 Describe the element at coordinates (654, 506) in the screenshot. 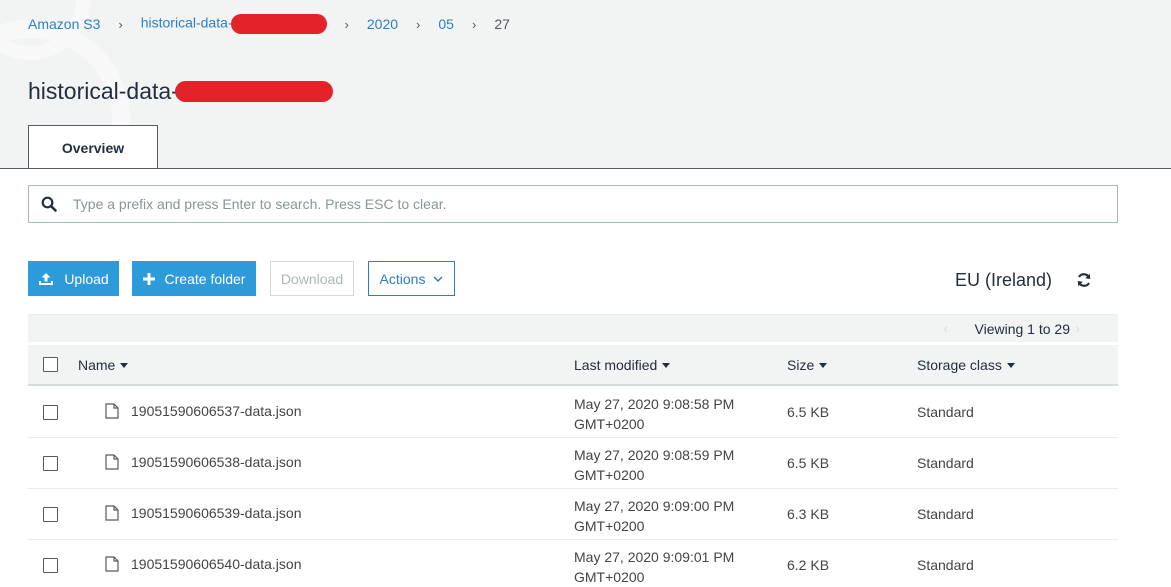

I see `last-modified-date: May 27, 2020 9:09:00 PM` at that location.